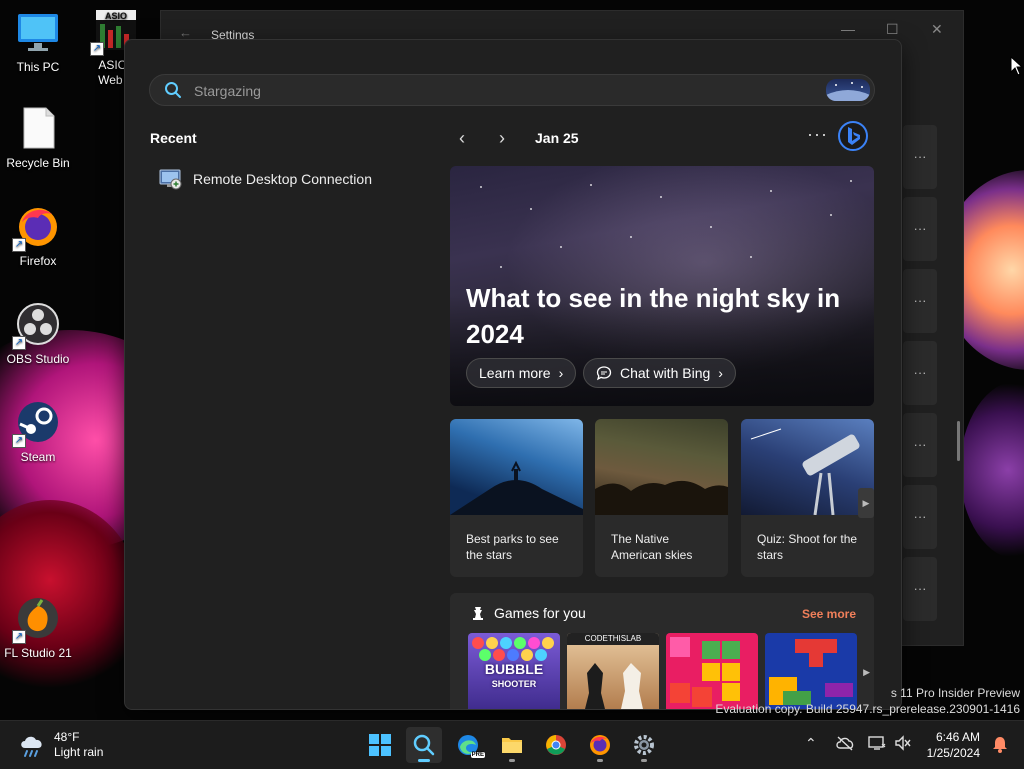 The height and width of the screenshot is (769, 1024). What do you see at coordinates (807, 547) in the screenshot?
I see `card-caption: Quiz: Shoot for the stars` at bounding box center [807, 547].